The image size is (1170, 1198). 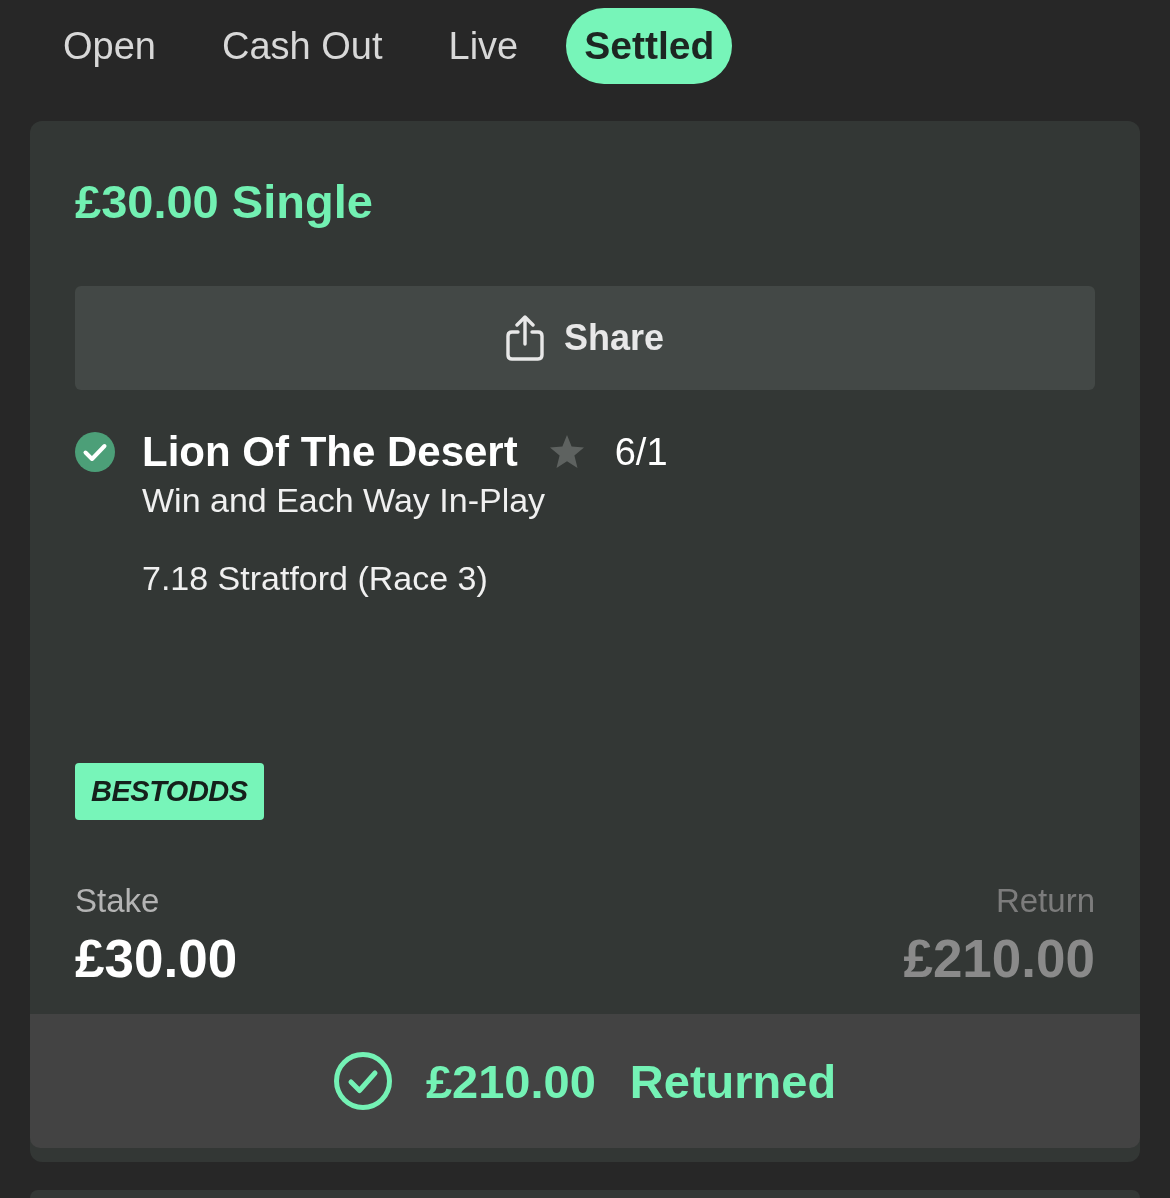 What do you see at coordinates (109, 46) in the screenshot?
I see `tab: Open` at bounding box center [109, 46].